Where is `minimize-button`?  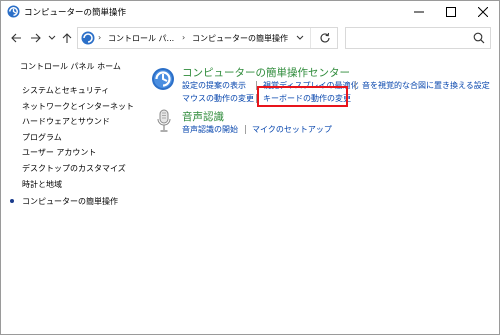
minimize-button is located at coordinates (419, 12).